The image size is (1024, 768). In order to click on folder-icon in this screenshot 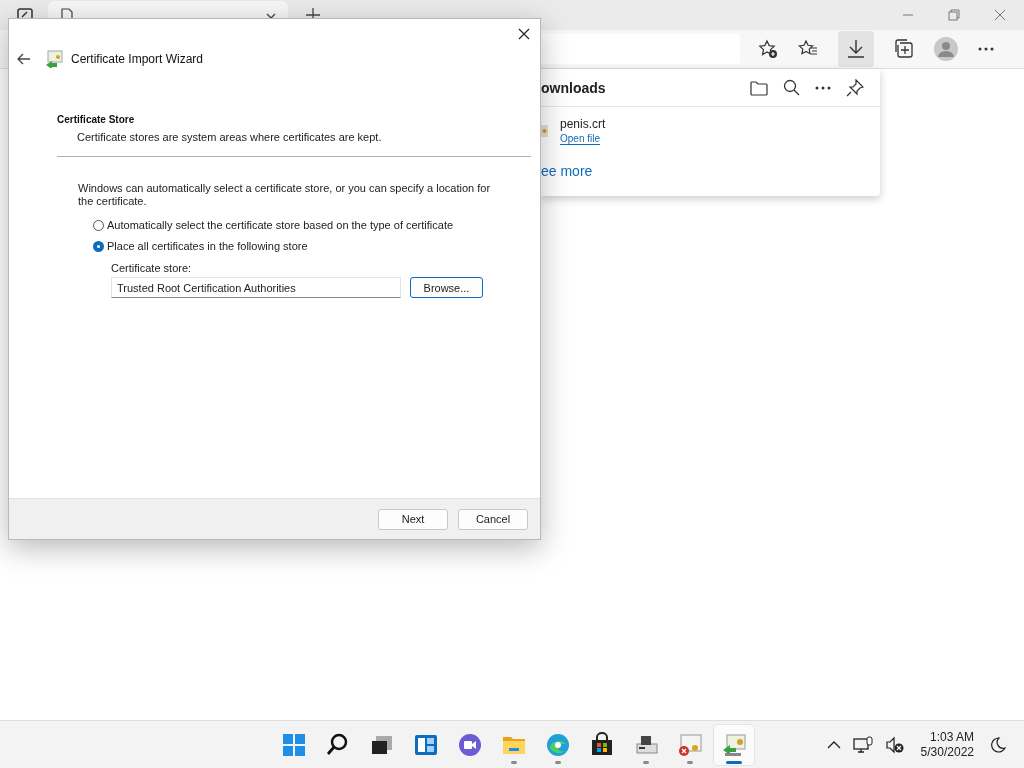, I will do `click(759, 87)`.